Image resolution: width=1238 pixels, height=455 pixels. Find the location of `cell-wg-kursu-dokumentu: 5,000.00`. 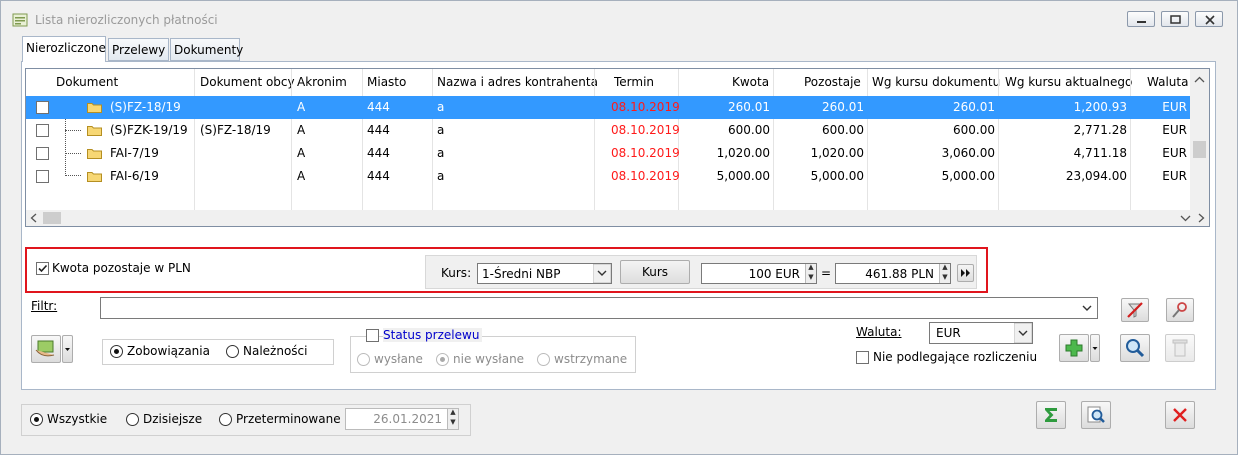

cell-wg-kursu-dokumentu: 5,000.00 is located at coordinates (968, 176).